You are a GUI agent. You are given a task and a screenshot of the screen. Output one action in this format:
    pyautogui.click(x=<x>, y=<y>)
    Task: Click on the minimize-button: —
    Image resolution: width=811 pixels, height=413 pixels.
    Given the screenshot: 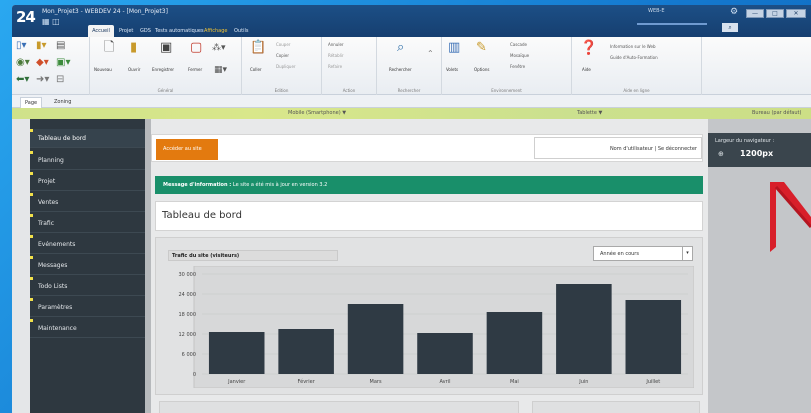 What is the action you would take?
    pyautogui.click(x=755, y=13)
    